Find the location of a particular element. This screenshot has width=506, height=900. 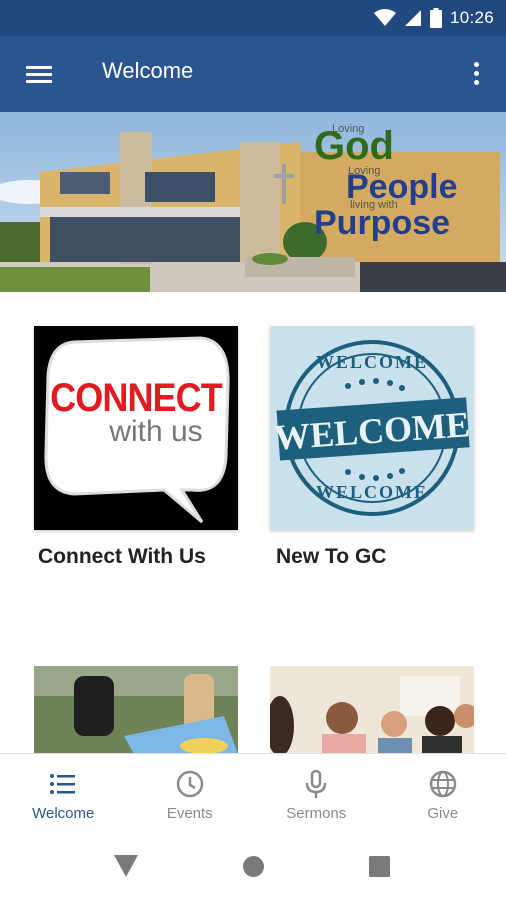

app-bar: Welcome is located at coordinates (253, 74).